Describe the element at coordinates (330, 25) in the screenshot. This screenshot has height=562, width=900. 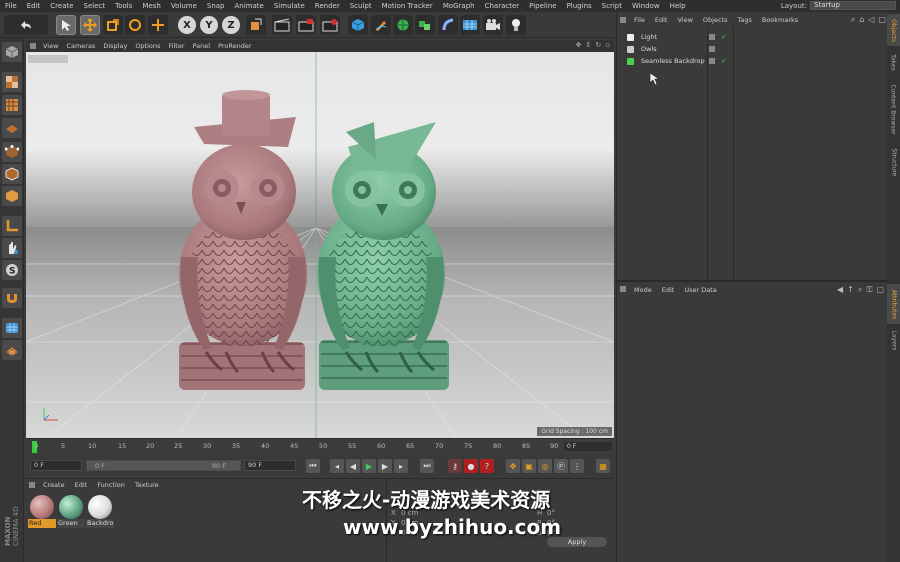
I see `render-settings-button` at that location.